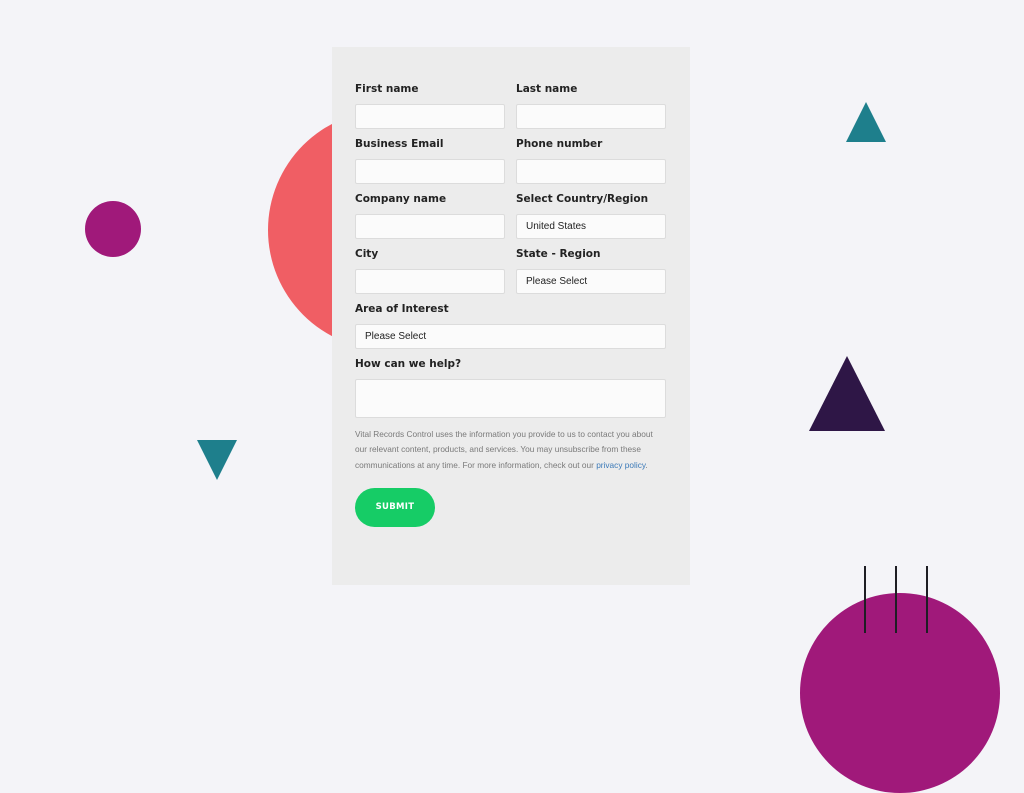 The width and height of the screenshot is (1024, 793). I want to click on city-input, so click(430, 281).